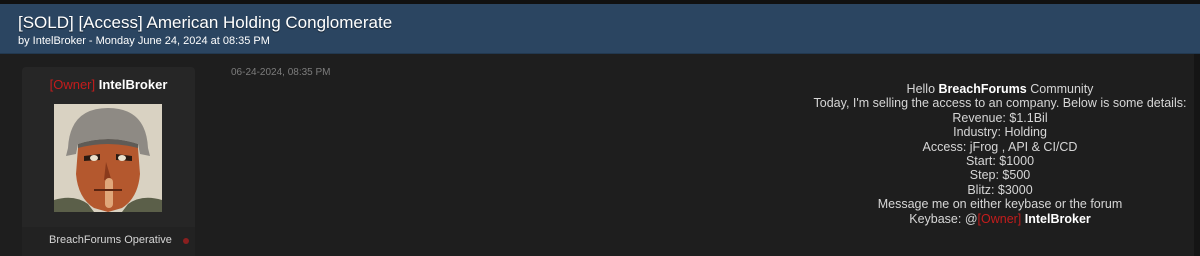 The width and height of the screenshot is (1200, 256). Describe the element at coordinates (1060, 89) in the screenshot. I see `greeting-suffix: Community` at that location.